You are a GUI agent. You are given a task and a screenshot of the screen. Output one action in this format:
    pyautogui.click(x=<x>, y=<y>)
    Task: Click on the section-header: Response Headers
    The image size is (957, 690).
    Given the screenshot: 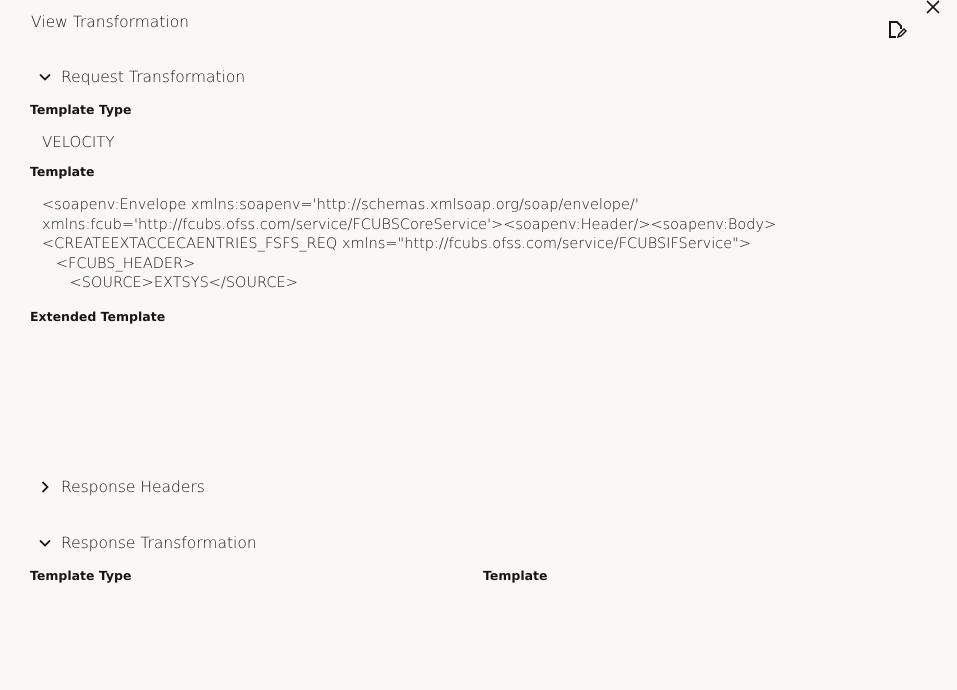 What is the action you would take?
    pyautogui.click(x=121, y=487)
    